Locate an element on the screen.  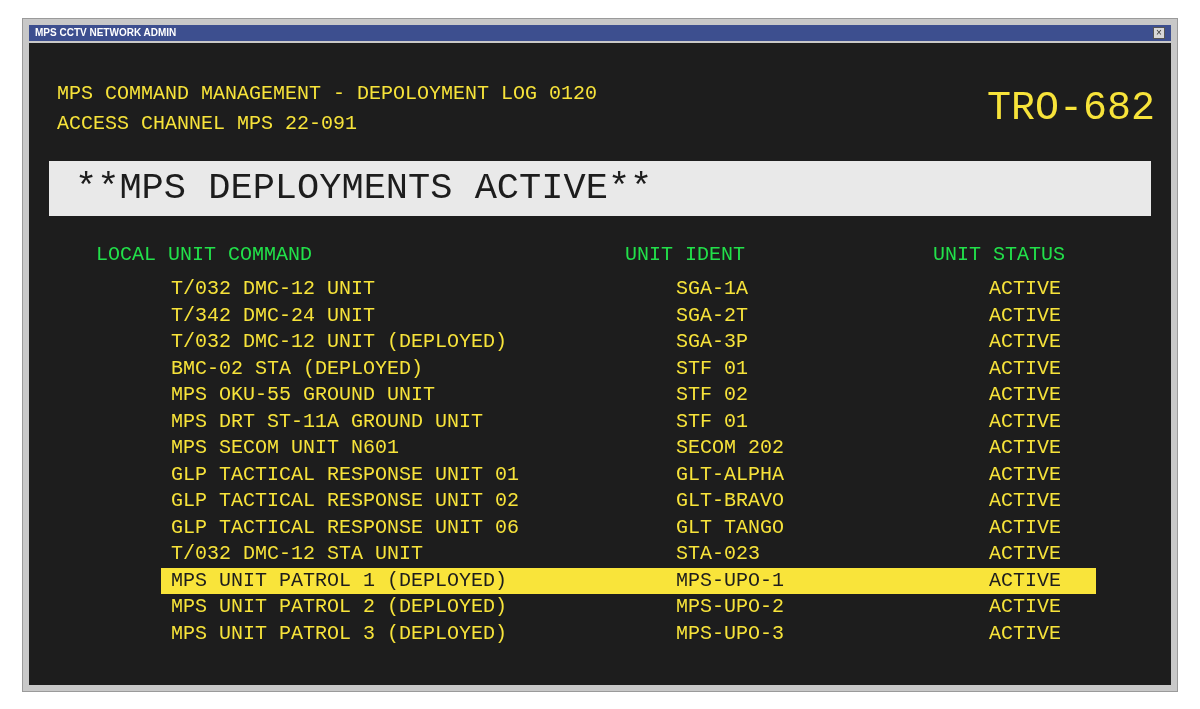
terminal-code: TRO-682 is located at coordinates (1070, 109).